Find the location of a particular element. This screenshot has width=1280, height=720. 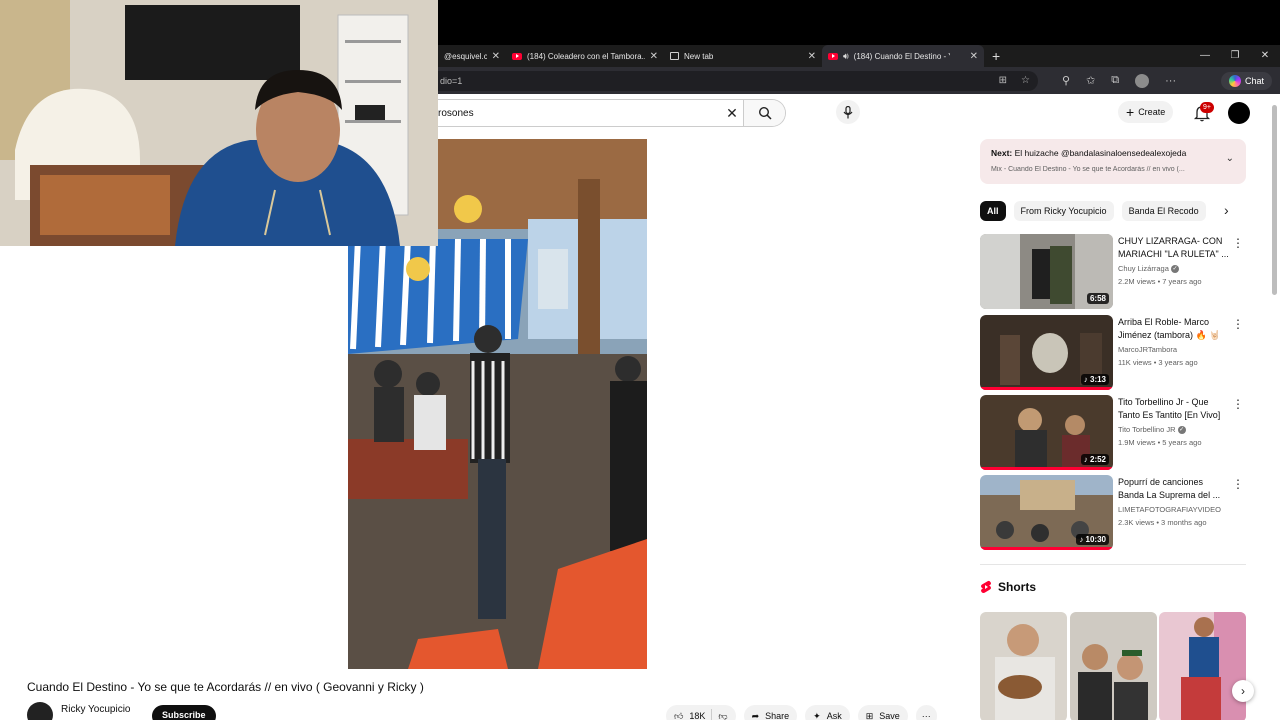

search-button is located at coordinates (764, 113).